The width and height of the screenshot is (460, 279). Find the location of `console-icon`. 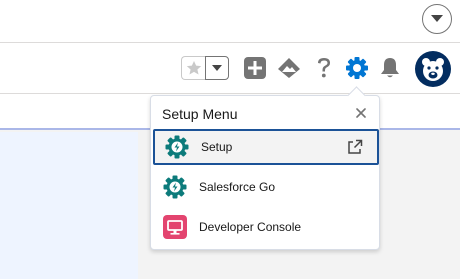

console-icon is located at coordinates (175, 227).